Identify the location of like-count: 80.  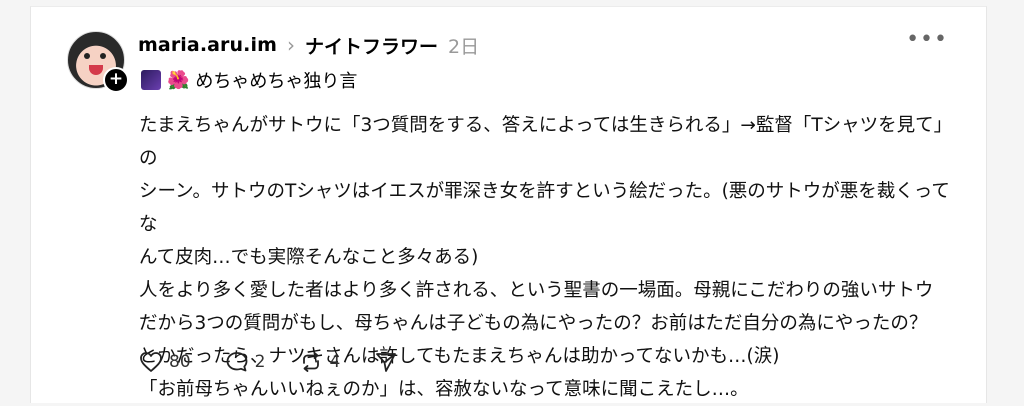
(180, 362).